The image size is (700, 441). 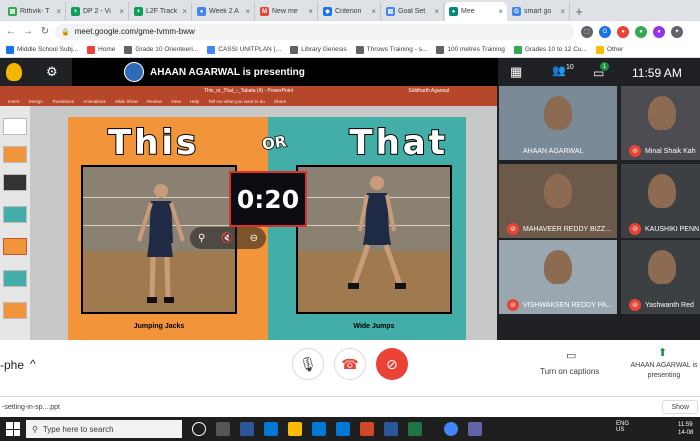 I want to click on ribbon-tab: Share, so click(x=280, y=101).